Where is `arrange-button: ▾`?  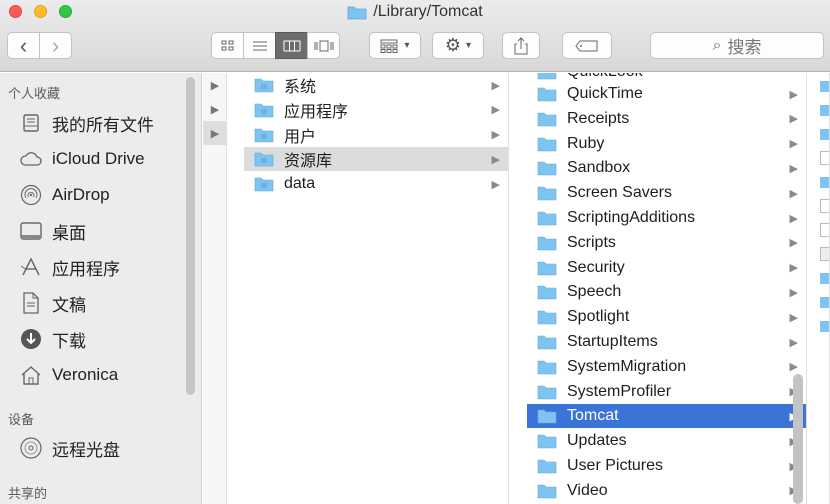 arrange-button: ▾ is located at coordinates (395, 45).